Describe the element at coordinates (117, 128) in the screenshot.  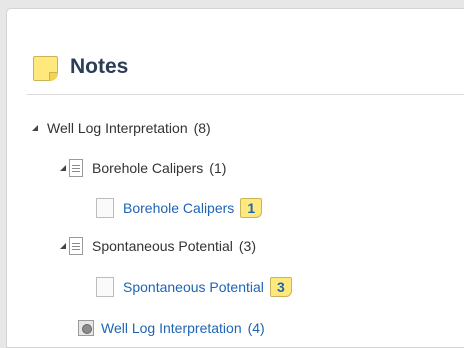
I see `tree-node-label: Well Log Interpretation` at that location.